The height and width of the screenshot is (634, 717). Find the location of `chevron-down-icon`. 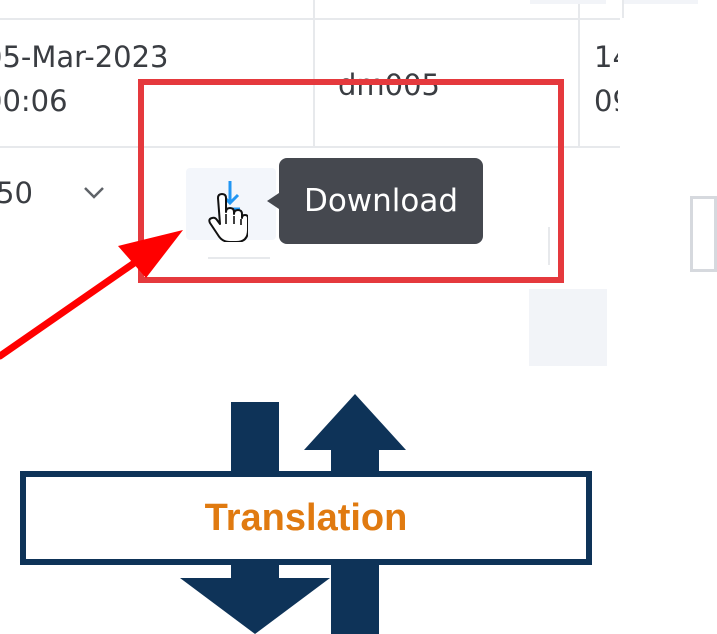

chevron-down-icon is located at coordinates (94, 193).